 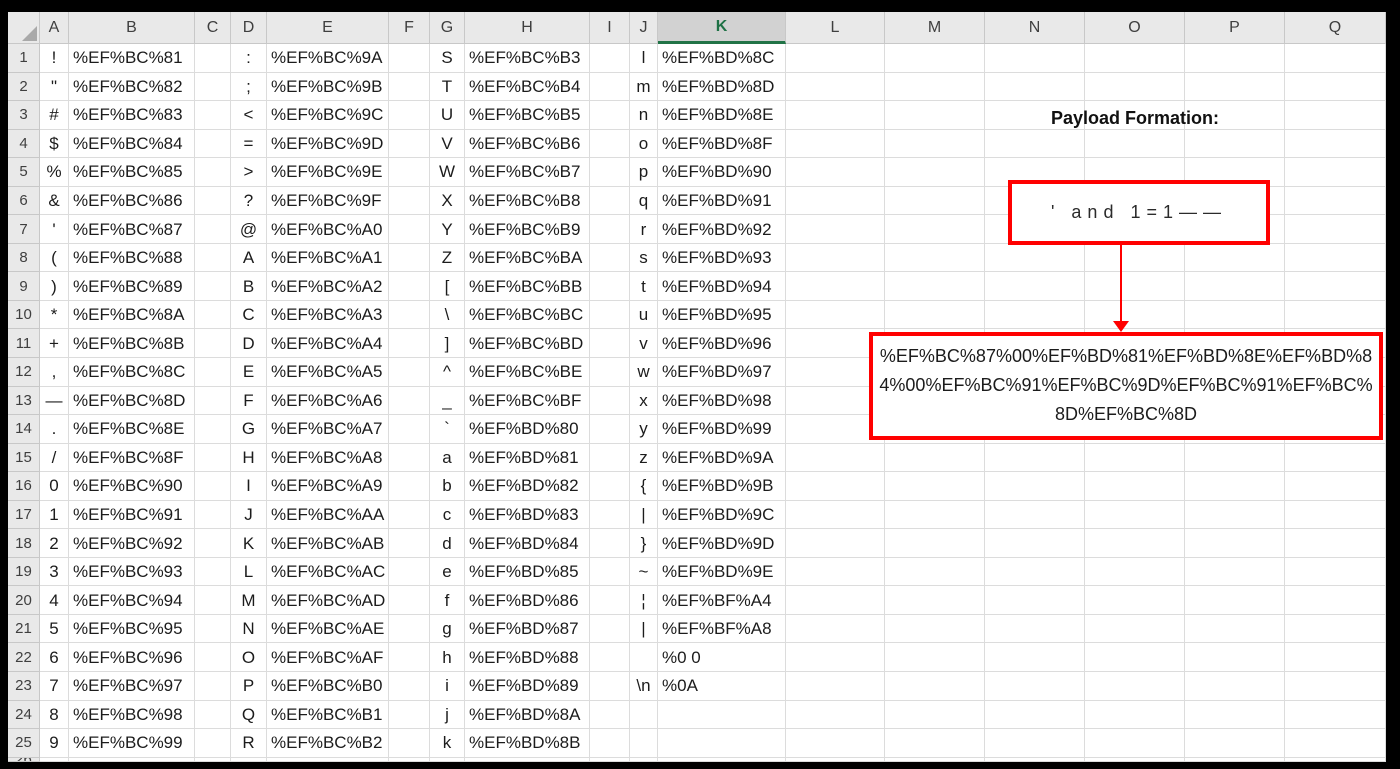 What do you see at coordinates (409, 515) in the screenshot?
I see `cell-F17` at bounding box center [409, 515].